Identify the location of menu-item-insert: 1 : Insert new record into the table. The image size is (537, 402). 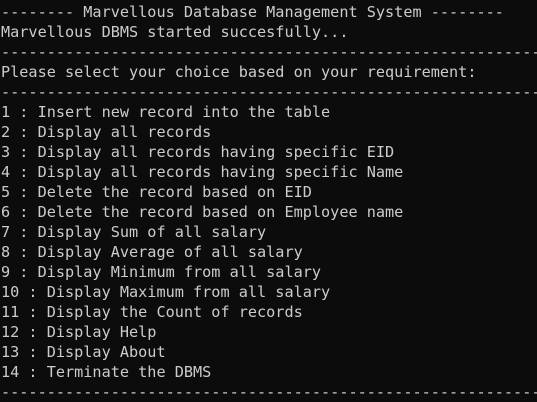
(166, 112).